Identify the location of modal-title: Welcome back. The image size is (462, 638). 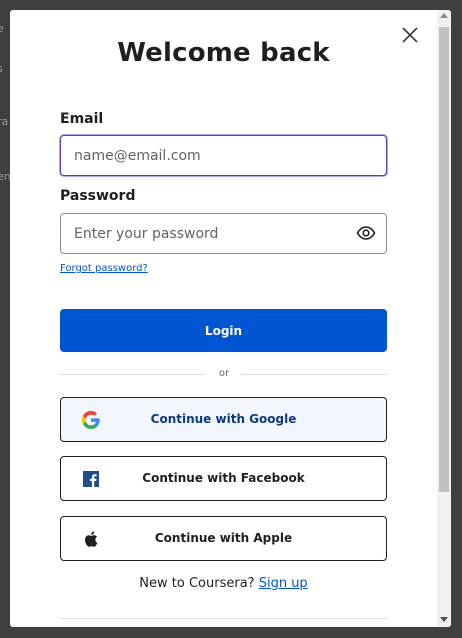
(223, 53).